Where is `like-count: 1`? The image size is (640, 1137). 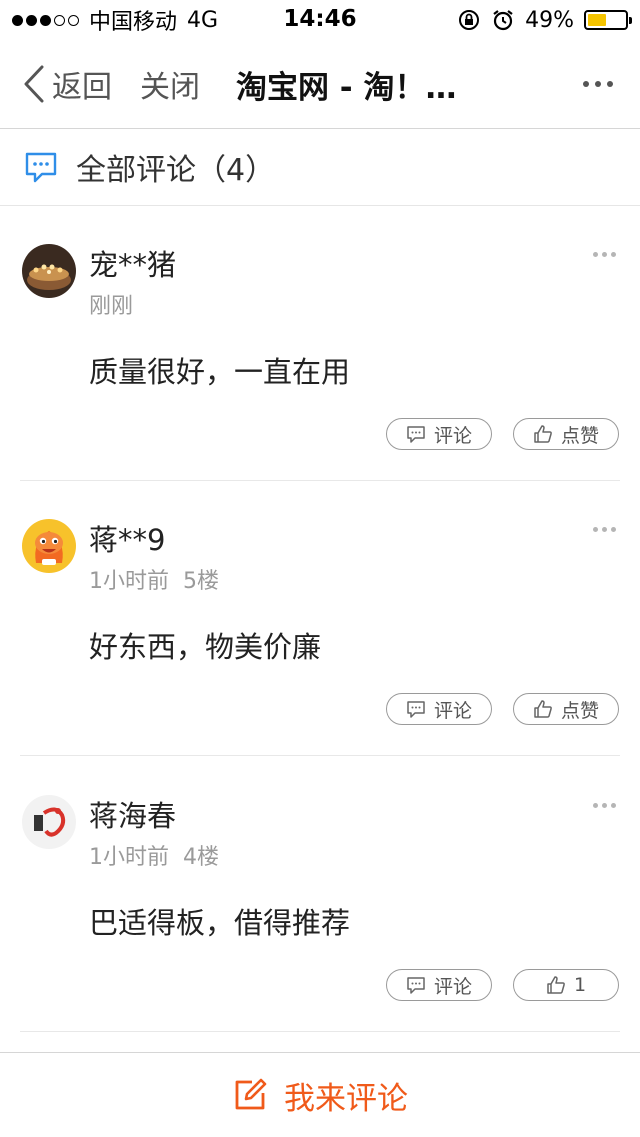
like-count: 1 is located at coordinates (580, 985).